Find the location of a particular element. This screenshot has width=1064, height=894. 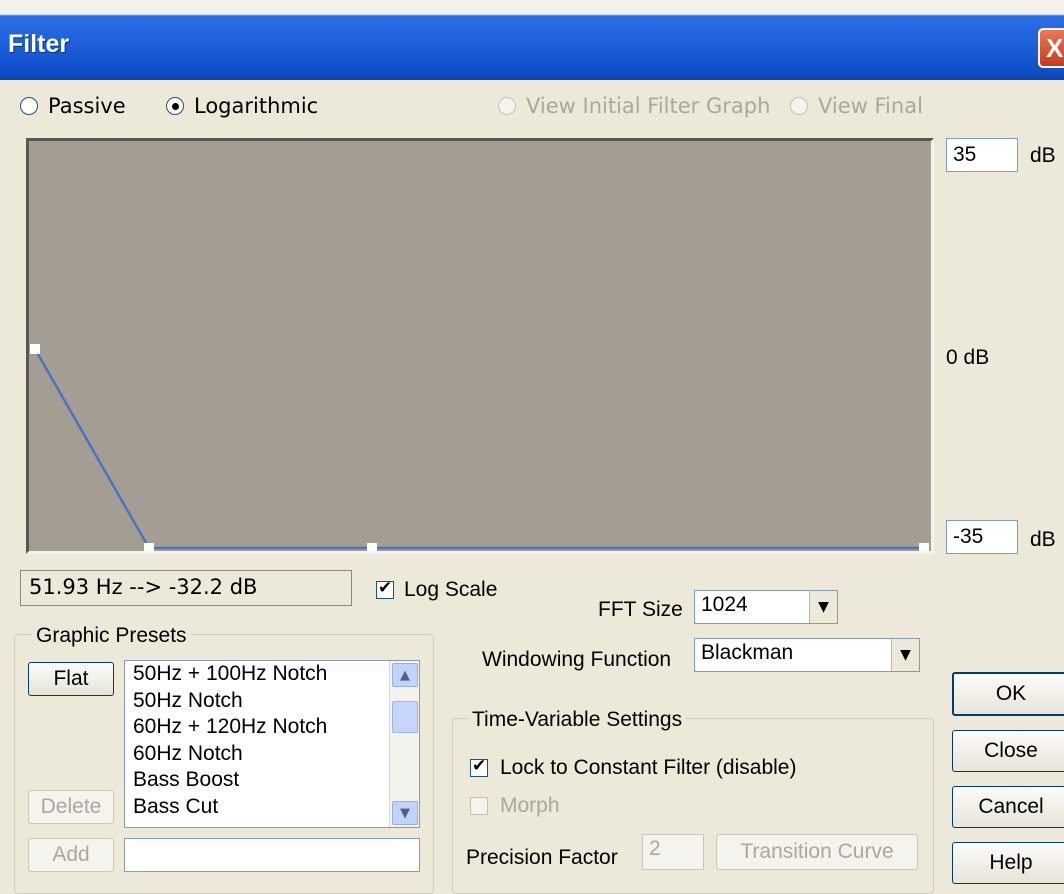

title-bar is located at coordinates (532, 40).